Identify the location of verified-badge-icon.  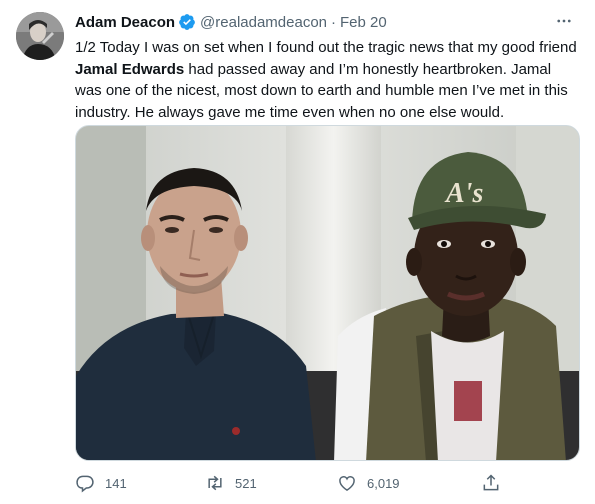
(187, 22).